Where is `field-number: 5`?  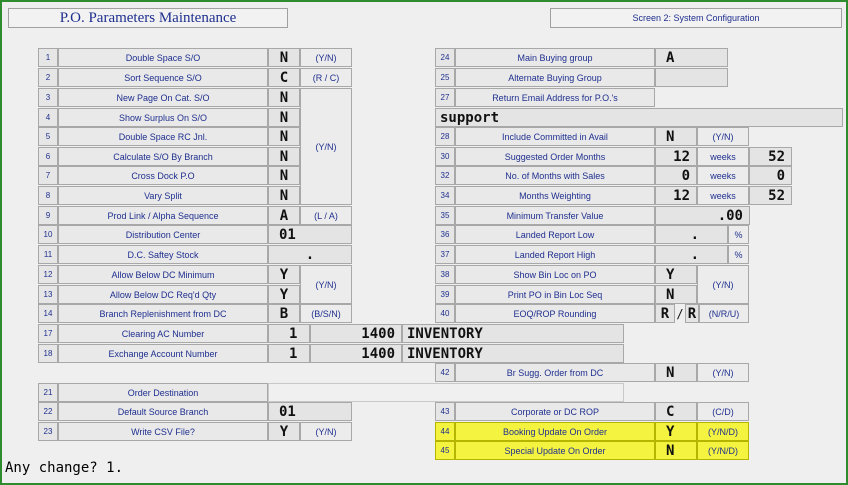 field-number: 5 is located at coordinates (48, 136).